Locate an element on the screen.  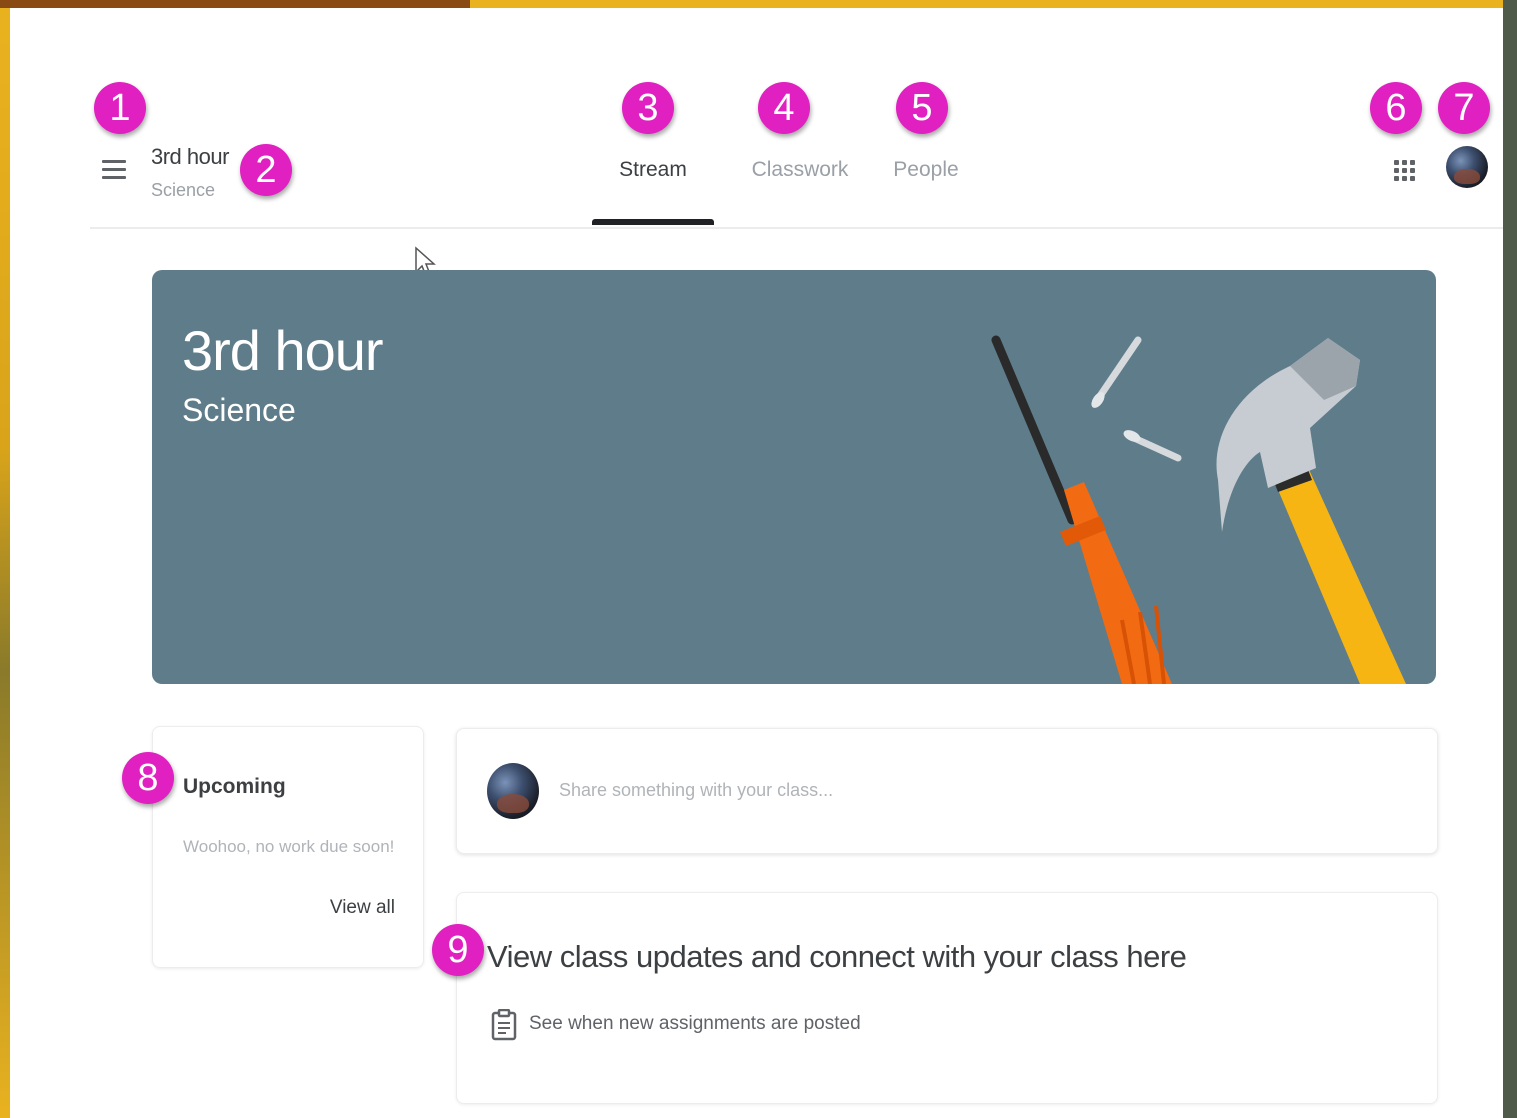
frame-top-edge is located at coordinates (235, 4).